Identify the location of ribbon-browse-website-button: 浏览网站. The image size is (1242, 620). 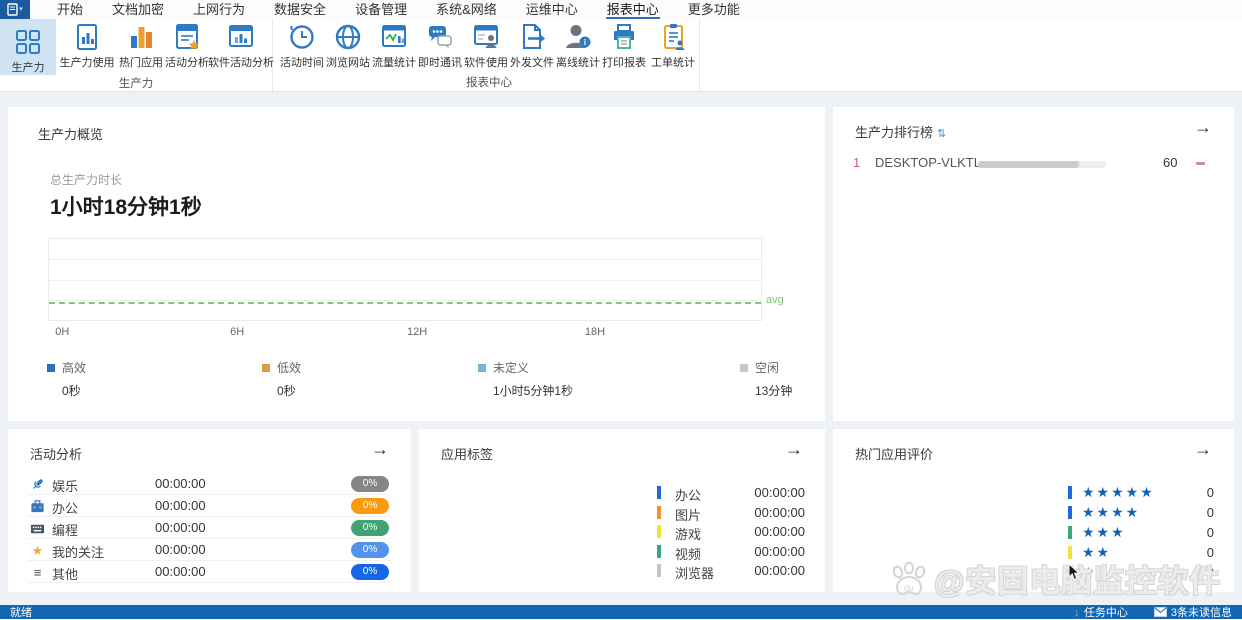
(348, 46).